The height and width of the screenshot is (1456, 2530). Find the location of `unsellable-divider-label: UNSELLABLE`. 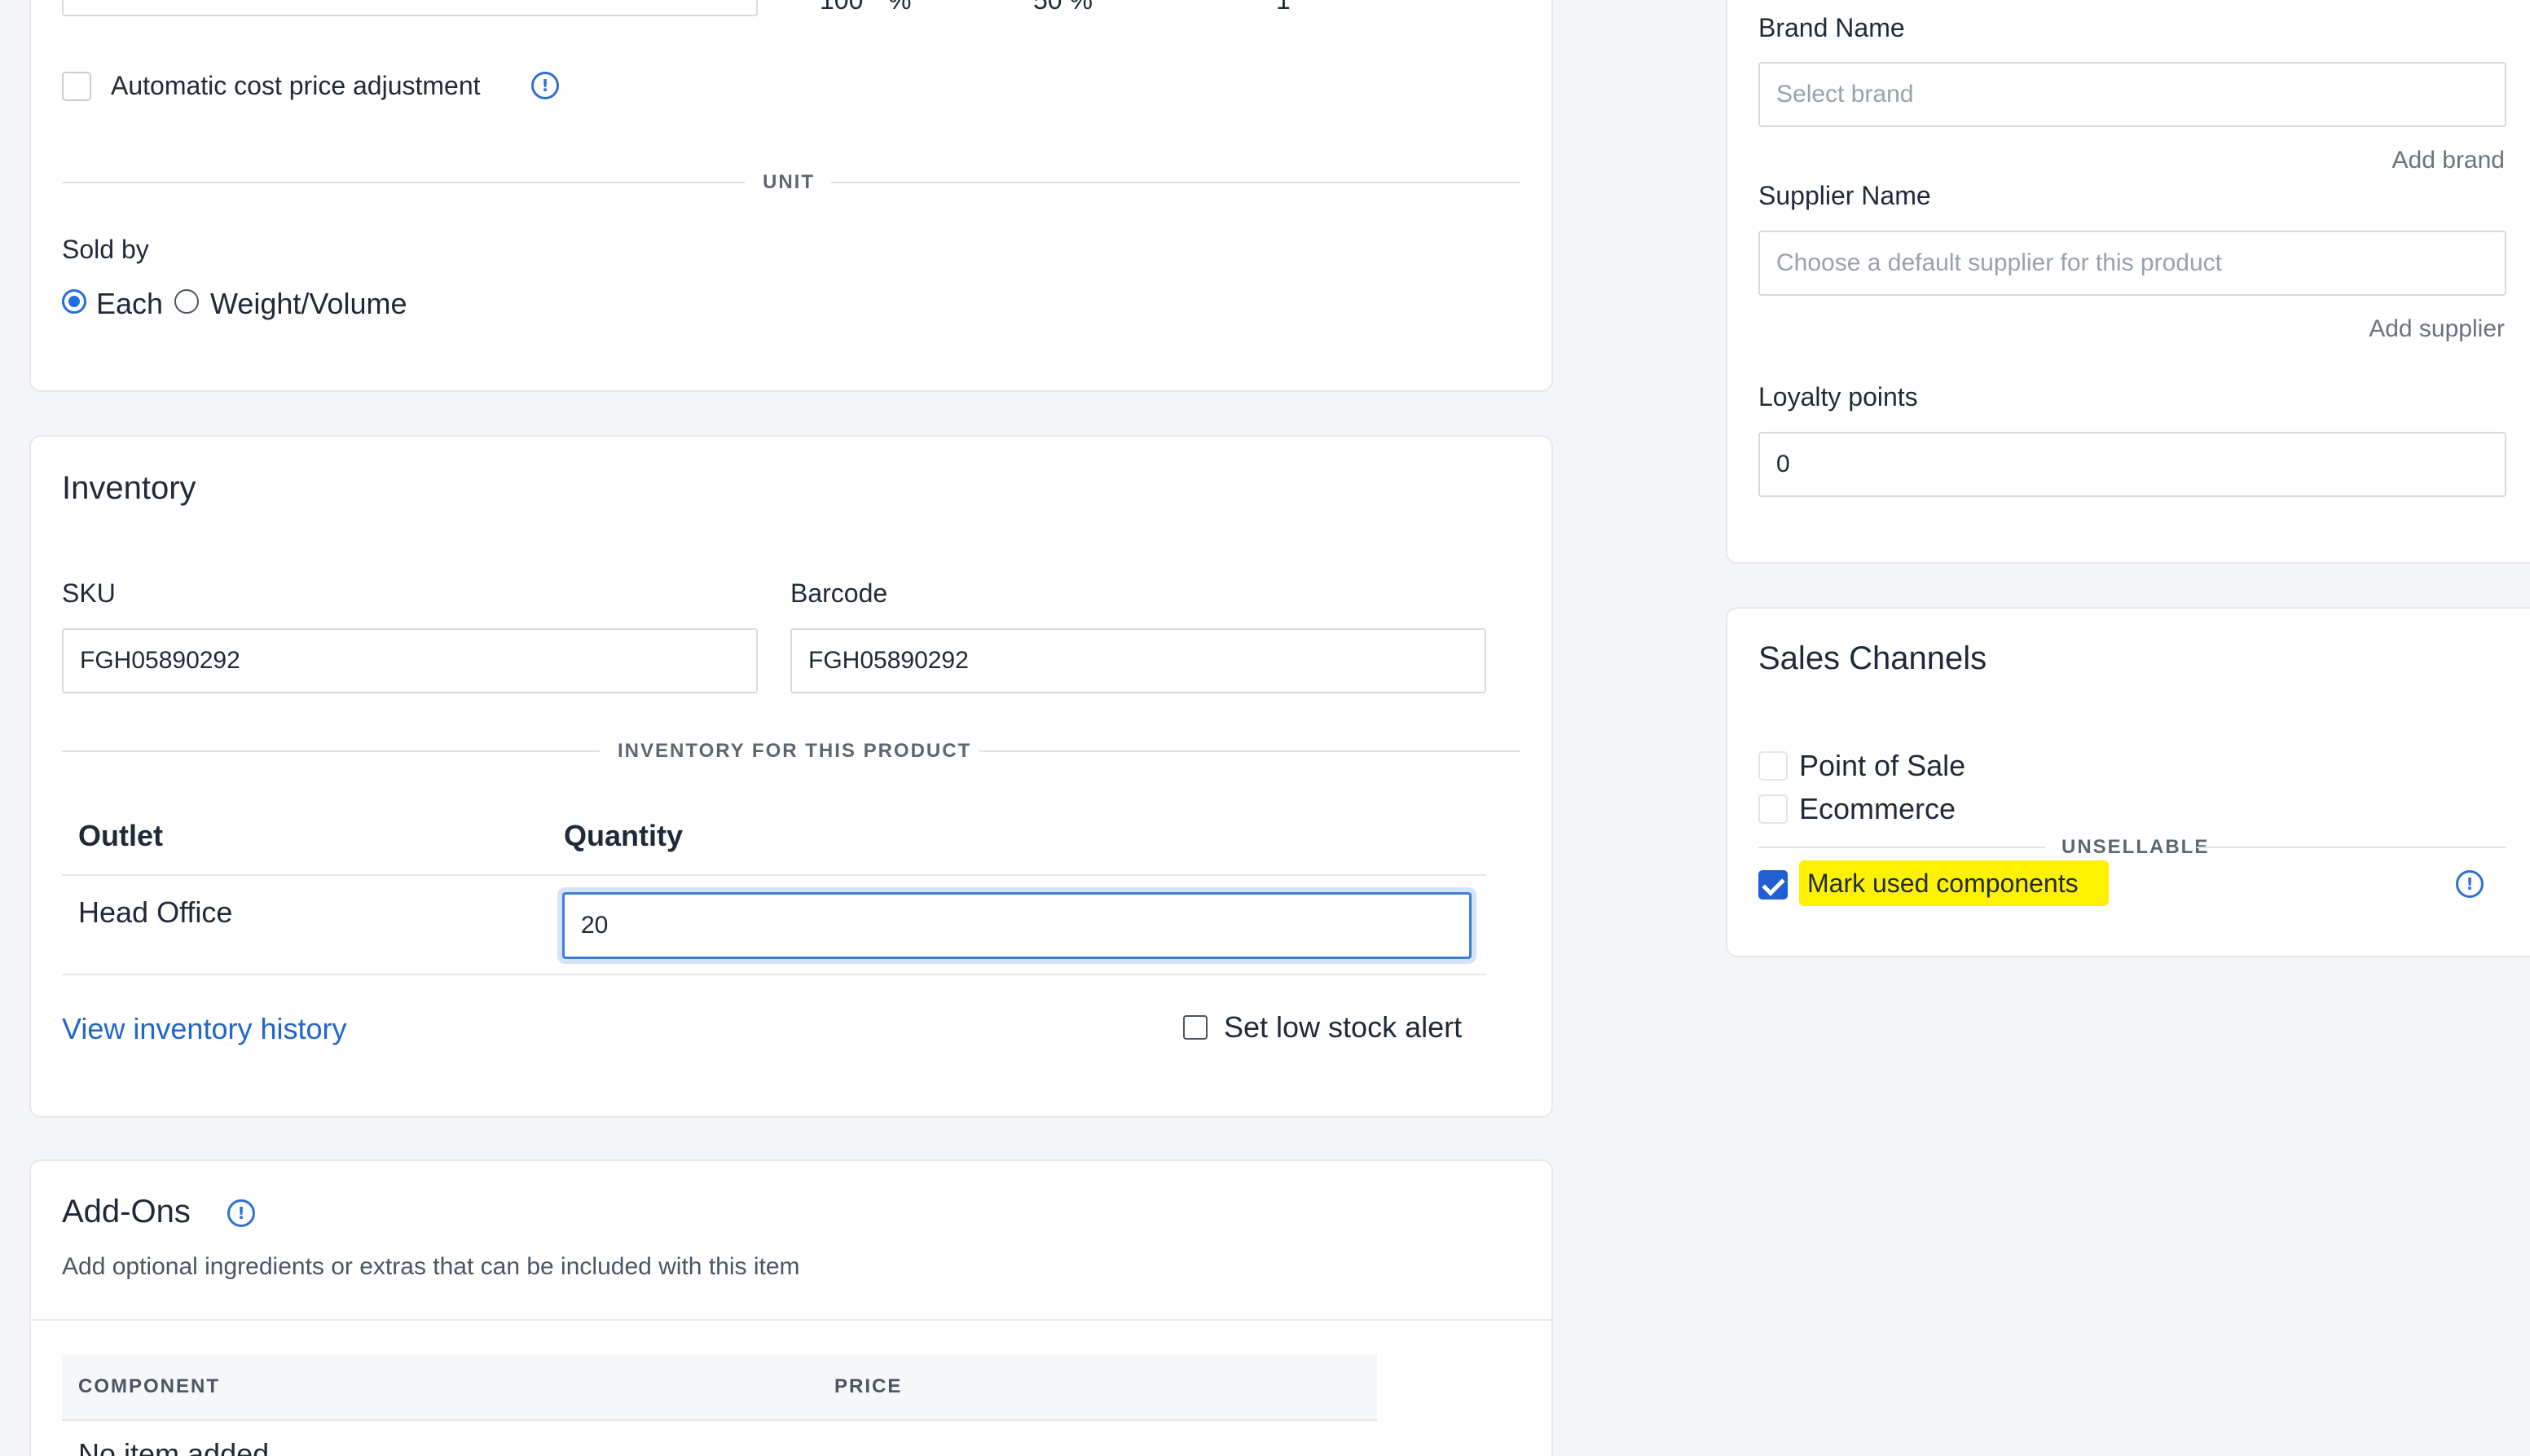

unsellable-divider-label: UNSELLABLE is located at coordinates (2135, 847).